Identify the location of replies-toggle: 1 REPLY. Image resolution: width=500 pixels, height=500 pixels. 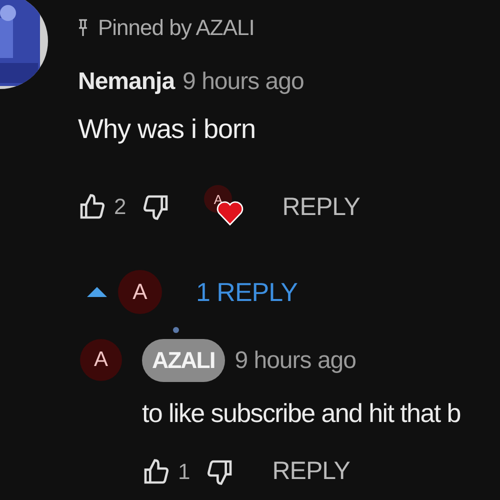
(247, 292).